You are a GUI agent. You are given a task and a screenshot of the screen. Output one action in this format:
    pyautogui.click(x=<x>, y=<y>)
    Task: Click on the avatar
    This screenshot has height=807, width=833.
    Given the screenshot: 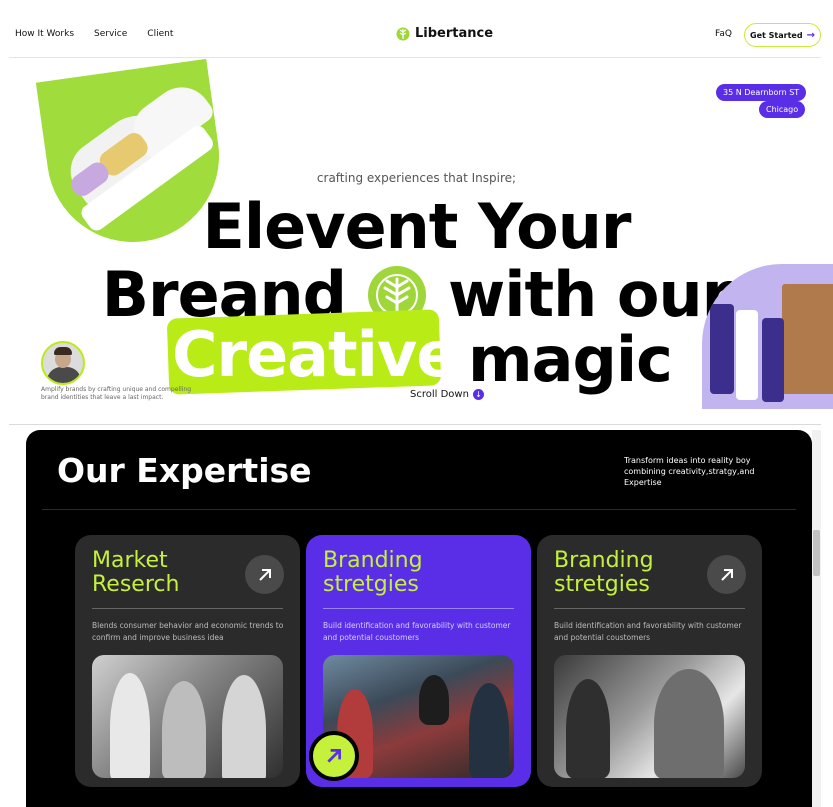 What is the action you would take?
    pyautogui.click(x=63, y=363)
    